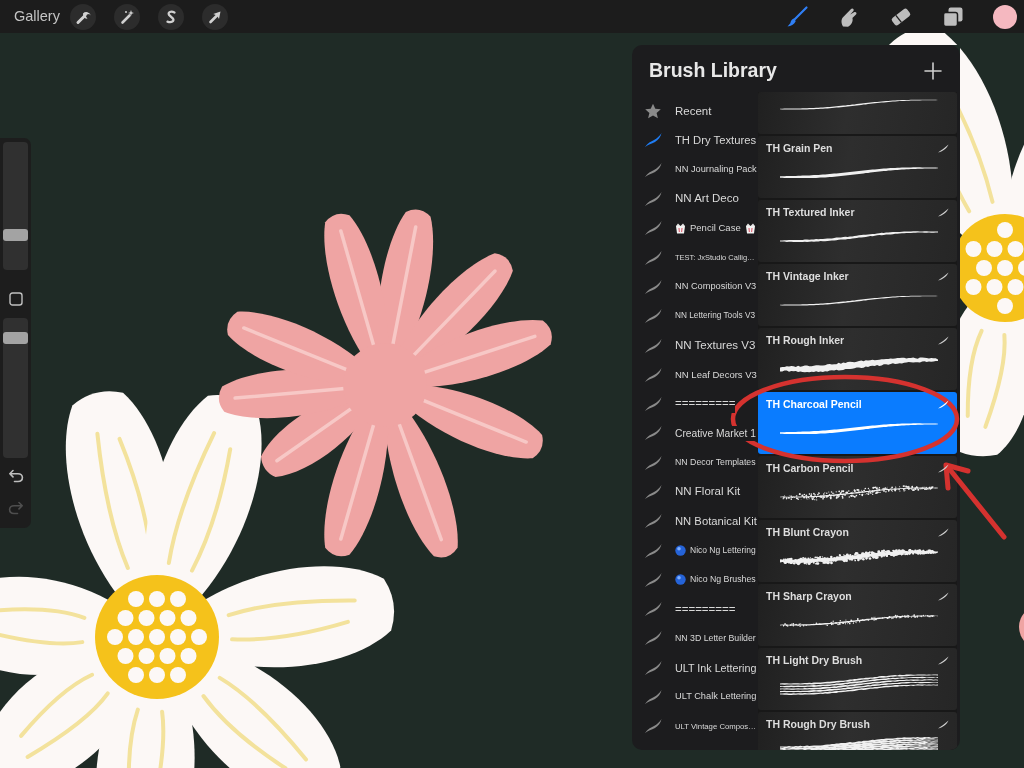  Describe the element at coordinates (857, 615) in the screenshot. I see `brush-item: TH Sharp Crayon` at that location.